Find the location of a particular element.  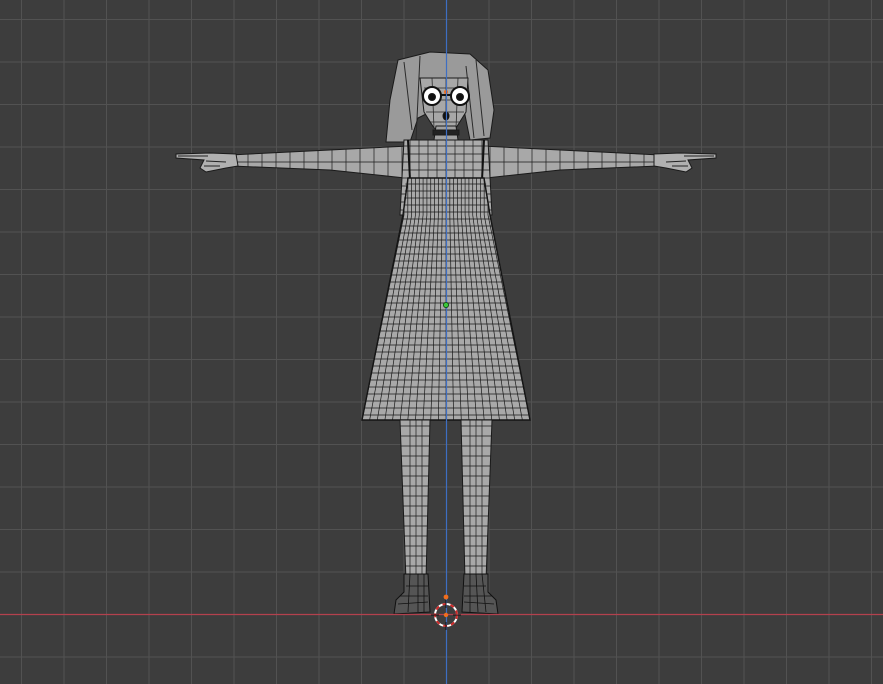

boot-left is located at coordinates (412, 594).